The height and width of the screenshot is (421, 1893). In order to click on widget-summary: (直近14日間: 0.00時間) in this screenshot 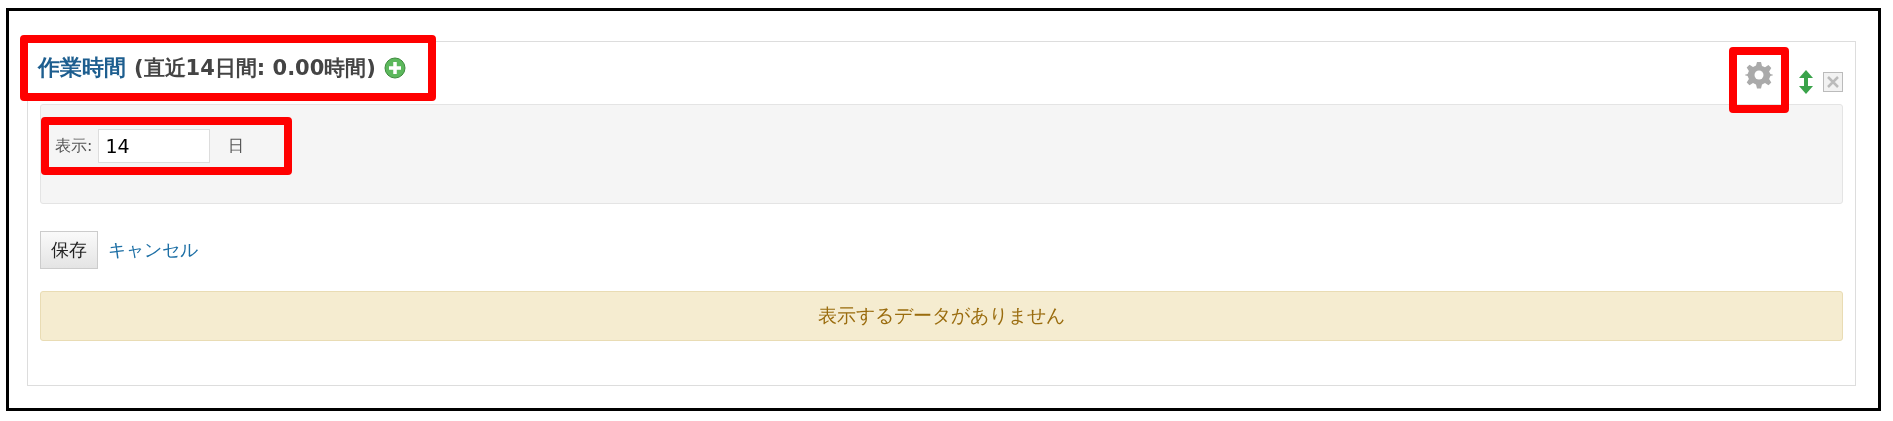, I will do `click(255, 68)`.